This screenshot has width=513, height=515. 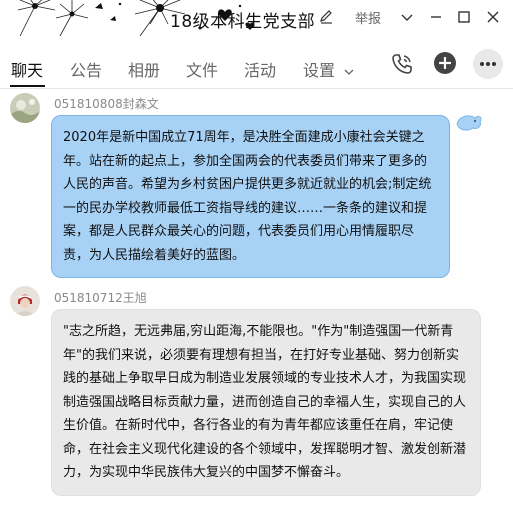 What do you see at coordinates (27, 69) in the screenshot?
I see `tab-chat: 聊天` at bounding box center [27, 69].